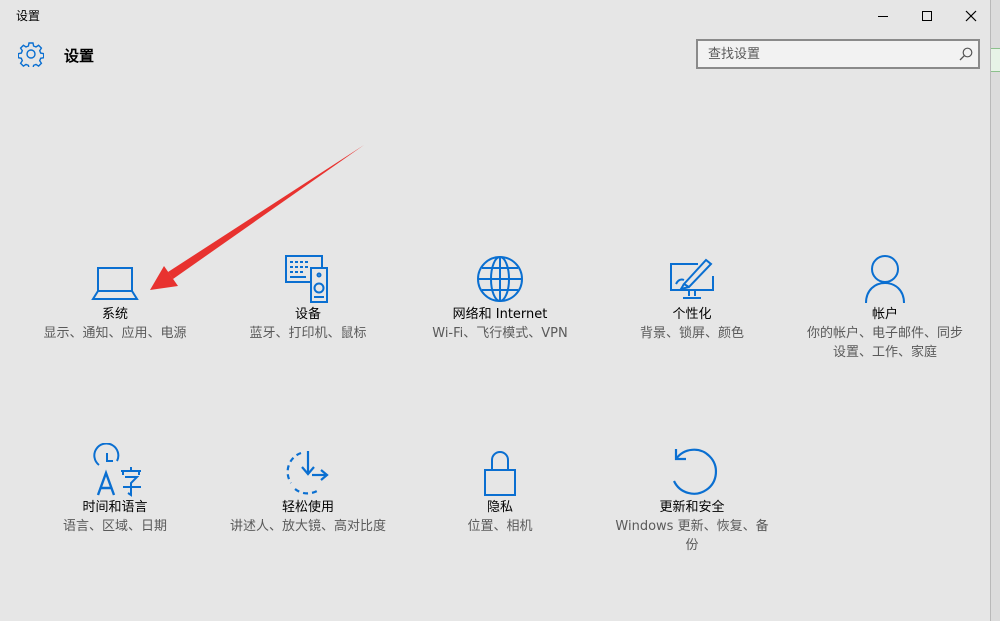 The height and width of the screenshot is (621, 1000). What do you see at coordinates (115, 283) in the screenshot?
I see `laptop-icon` at bounding box center [115, 283].